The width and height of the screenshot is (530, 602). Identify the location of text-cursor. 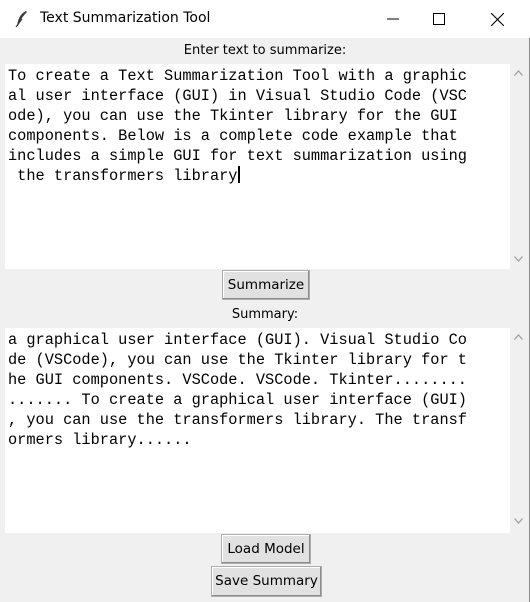
(238, 174).